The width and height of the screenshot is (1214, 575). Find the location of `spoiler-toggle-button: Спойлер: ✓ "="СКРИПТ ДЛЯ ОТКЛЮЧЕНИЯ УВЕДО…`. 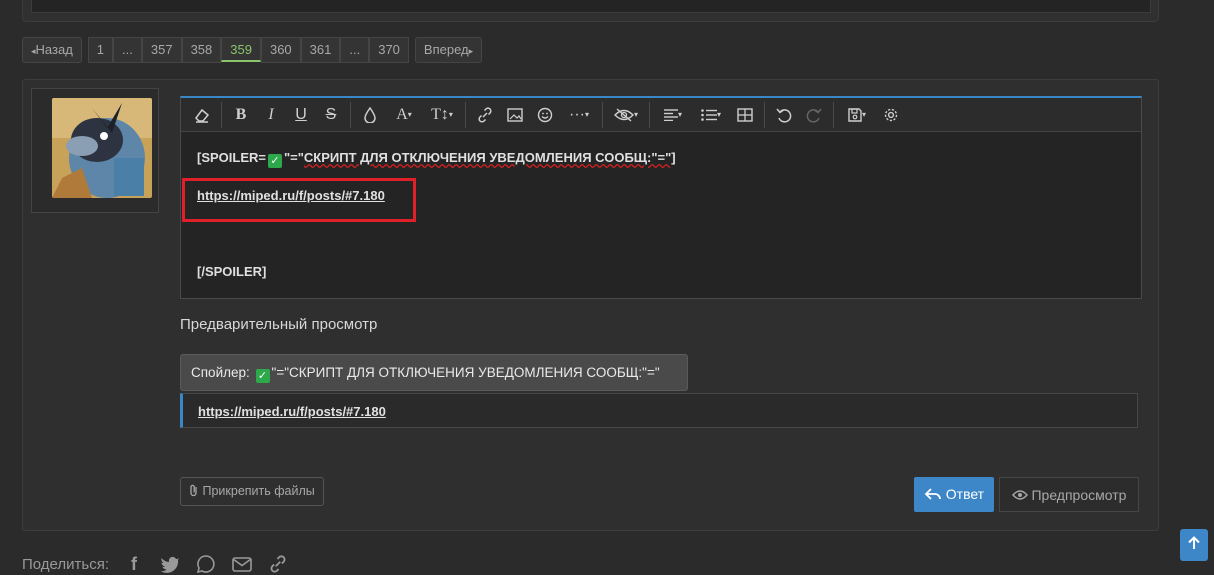

spoiler-toggle-button: Спойлер: ✓ "="СКРИПТ ДЛЯ ОТКЛЮЧЕНИЯ УВЕДО… is located at coordinates (434, 372).